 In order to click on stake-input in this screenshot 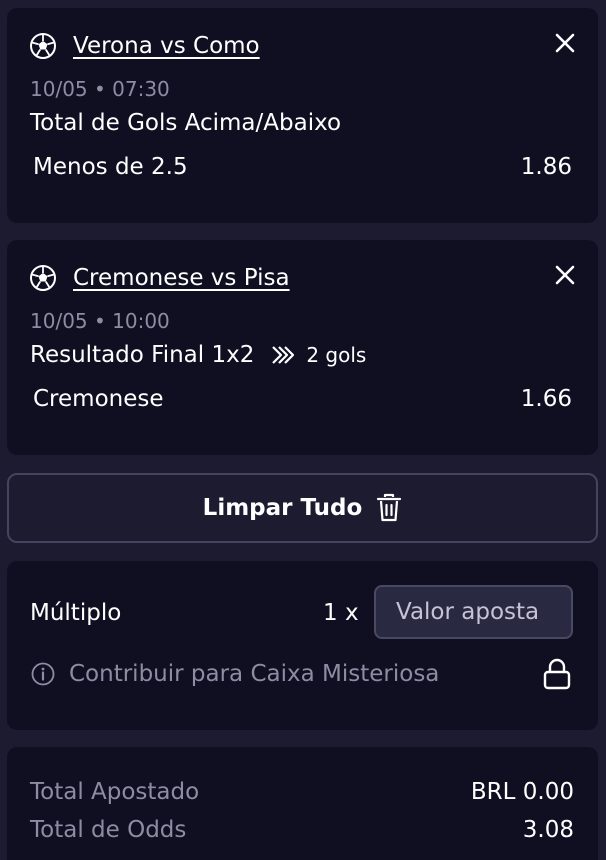, I will do `click(473, 612)`.